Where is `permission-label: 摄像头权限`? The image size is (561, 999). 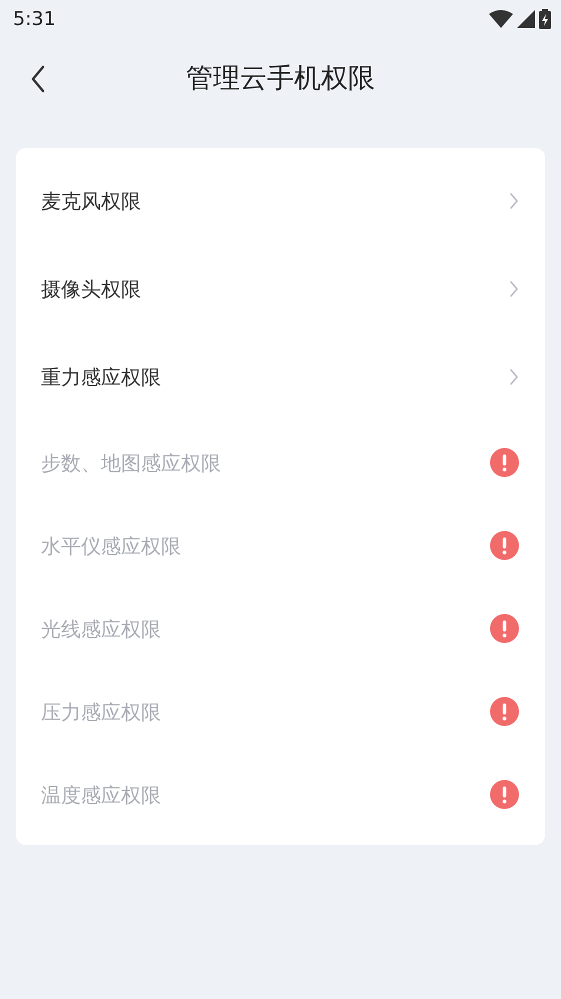 permission-label: 摄像头权限 is located at coordinates (91, 289).